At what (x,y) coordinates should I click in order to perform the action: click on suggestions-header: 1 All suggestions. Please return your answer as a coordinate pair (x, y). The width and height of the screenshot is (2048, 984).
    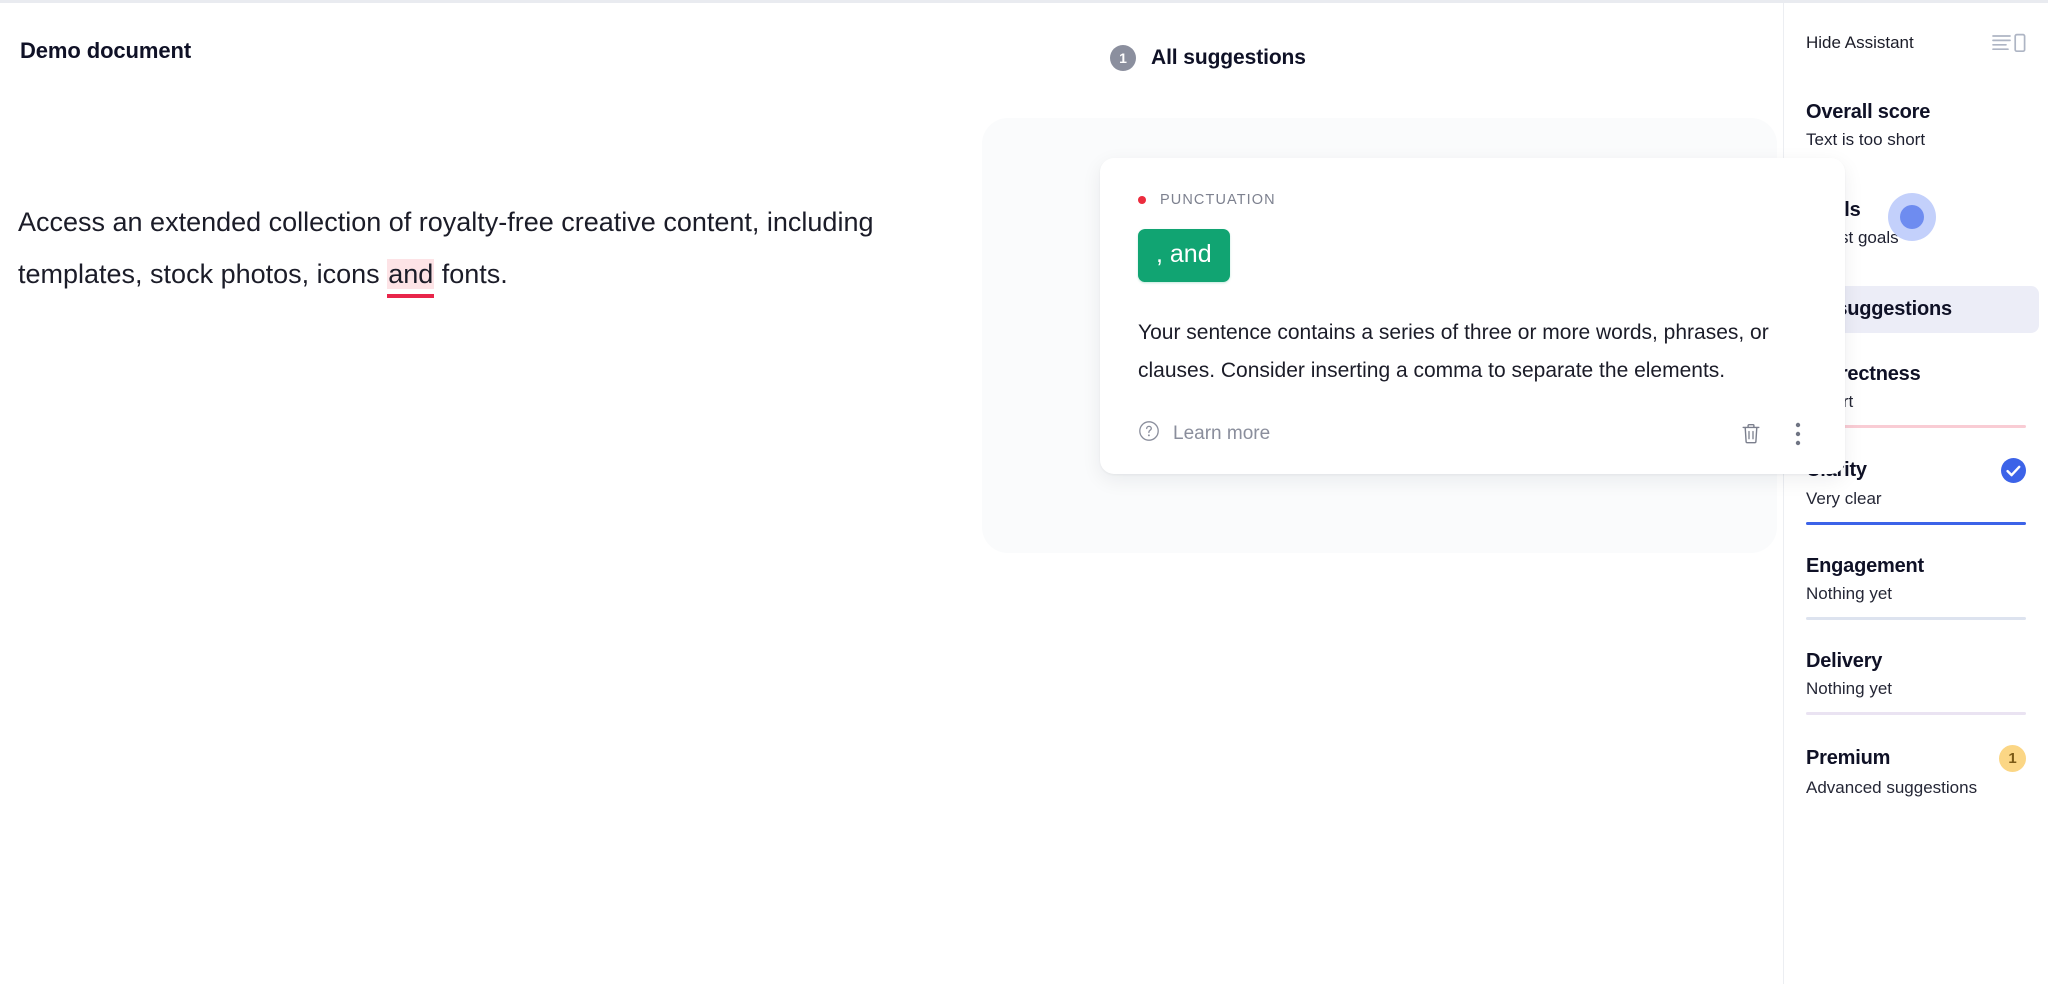
    Looking at the image, I should click on (1208, 58).